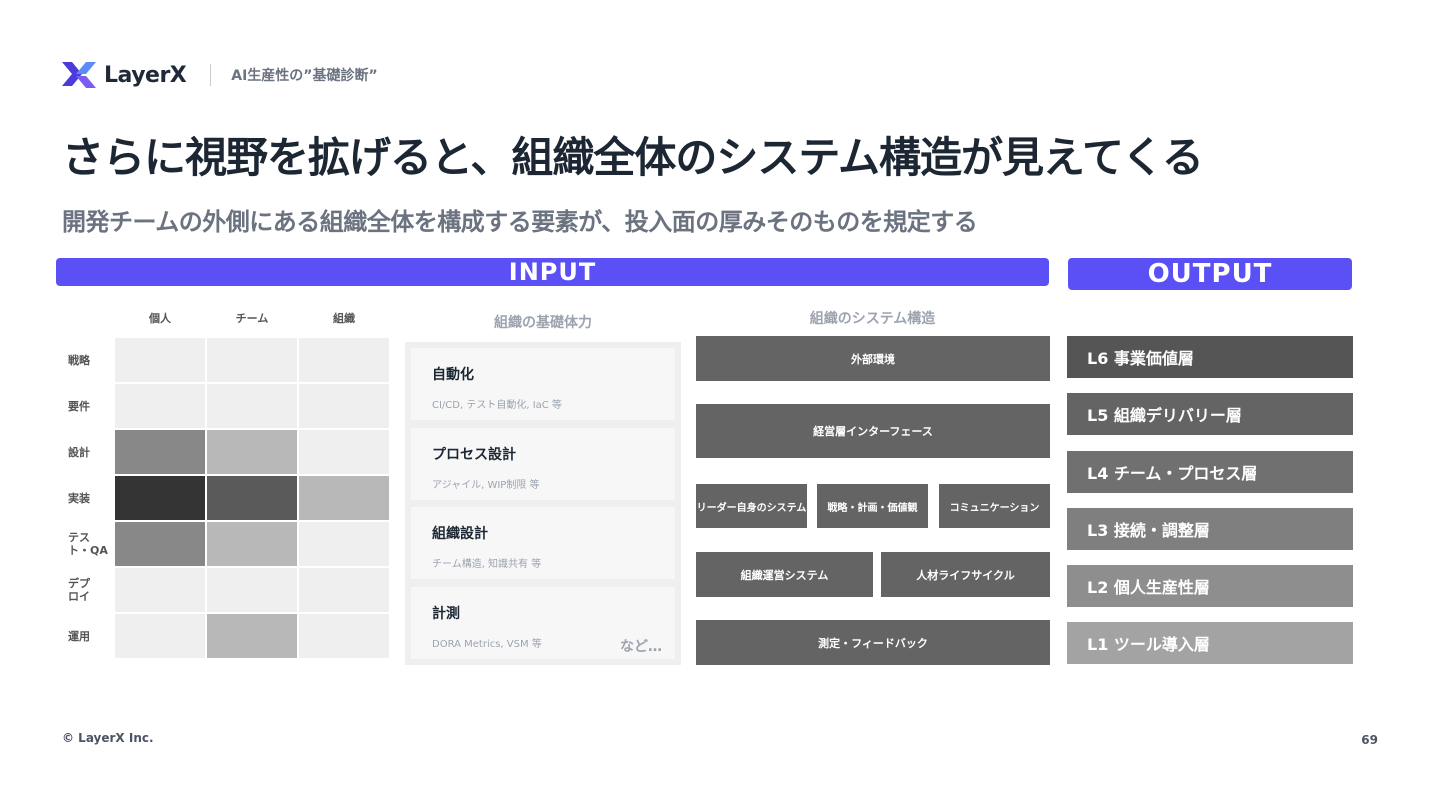 This screenshot has width=1440, height=810. I want to click on capability-card: 組織設計 チーム構造, 知識共有 等, so click(543, 543).